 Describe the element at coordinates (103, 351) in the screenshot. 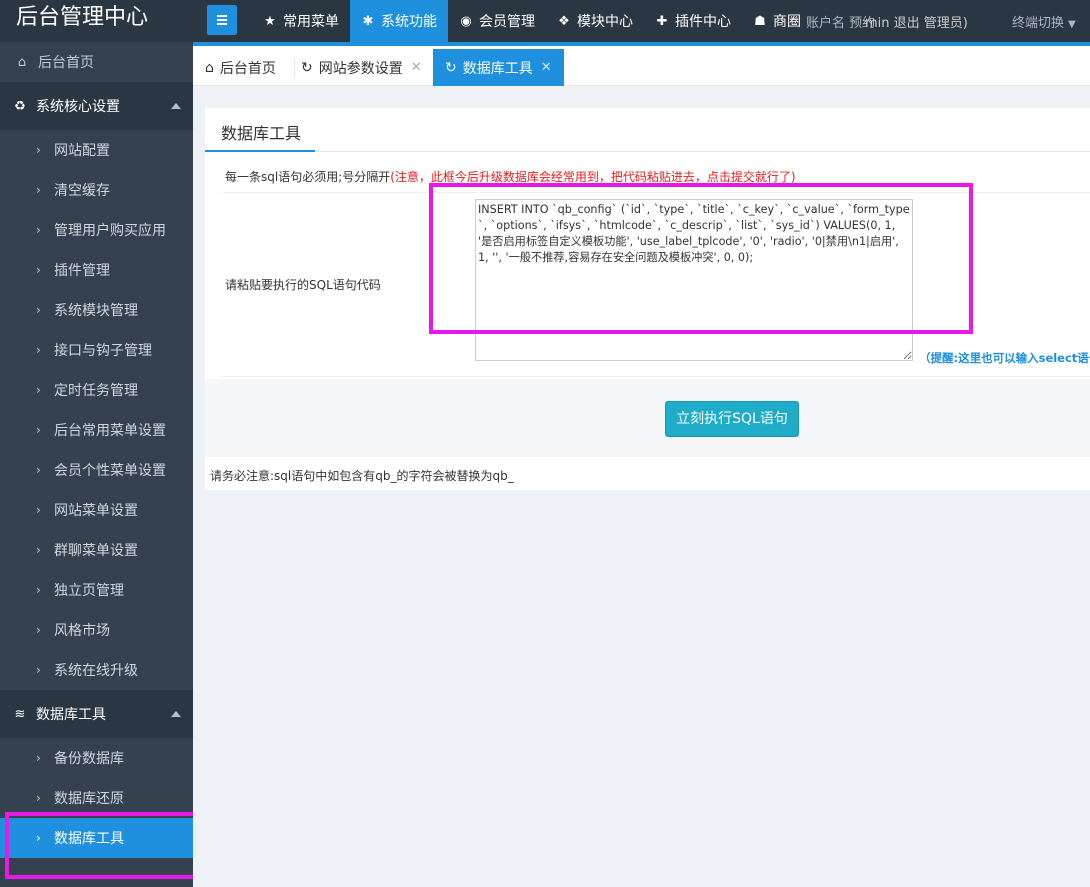

I see `sidebar-item-label: 接口与钩子管理` at that location.